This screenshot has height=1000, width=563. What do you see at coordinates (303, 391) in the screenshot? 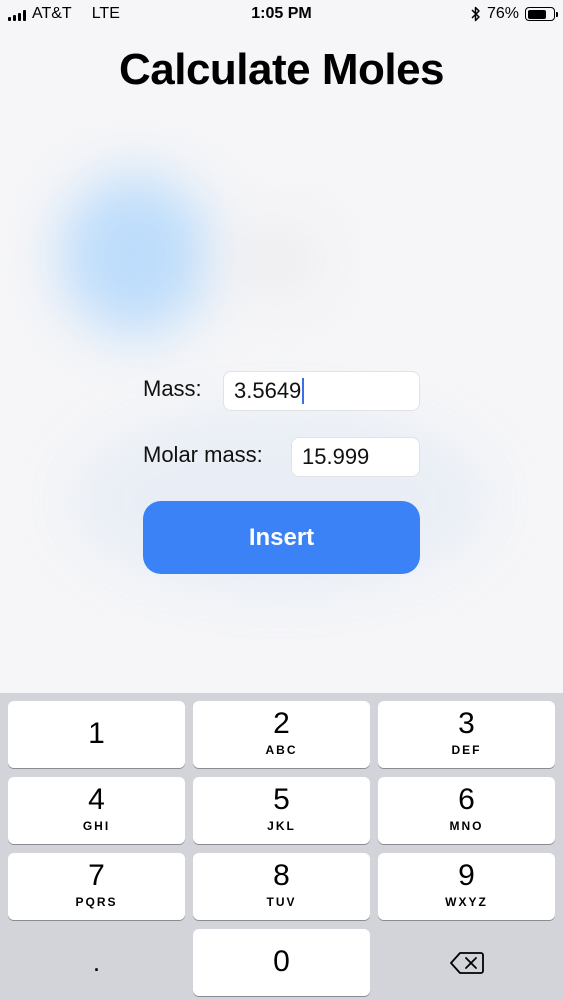
I see `text-cursor` at bounding box center [303, 391].